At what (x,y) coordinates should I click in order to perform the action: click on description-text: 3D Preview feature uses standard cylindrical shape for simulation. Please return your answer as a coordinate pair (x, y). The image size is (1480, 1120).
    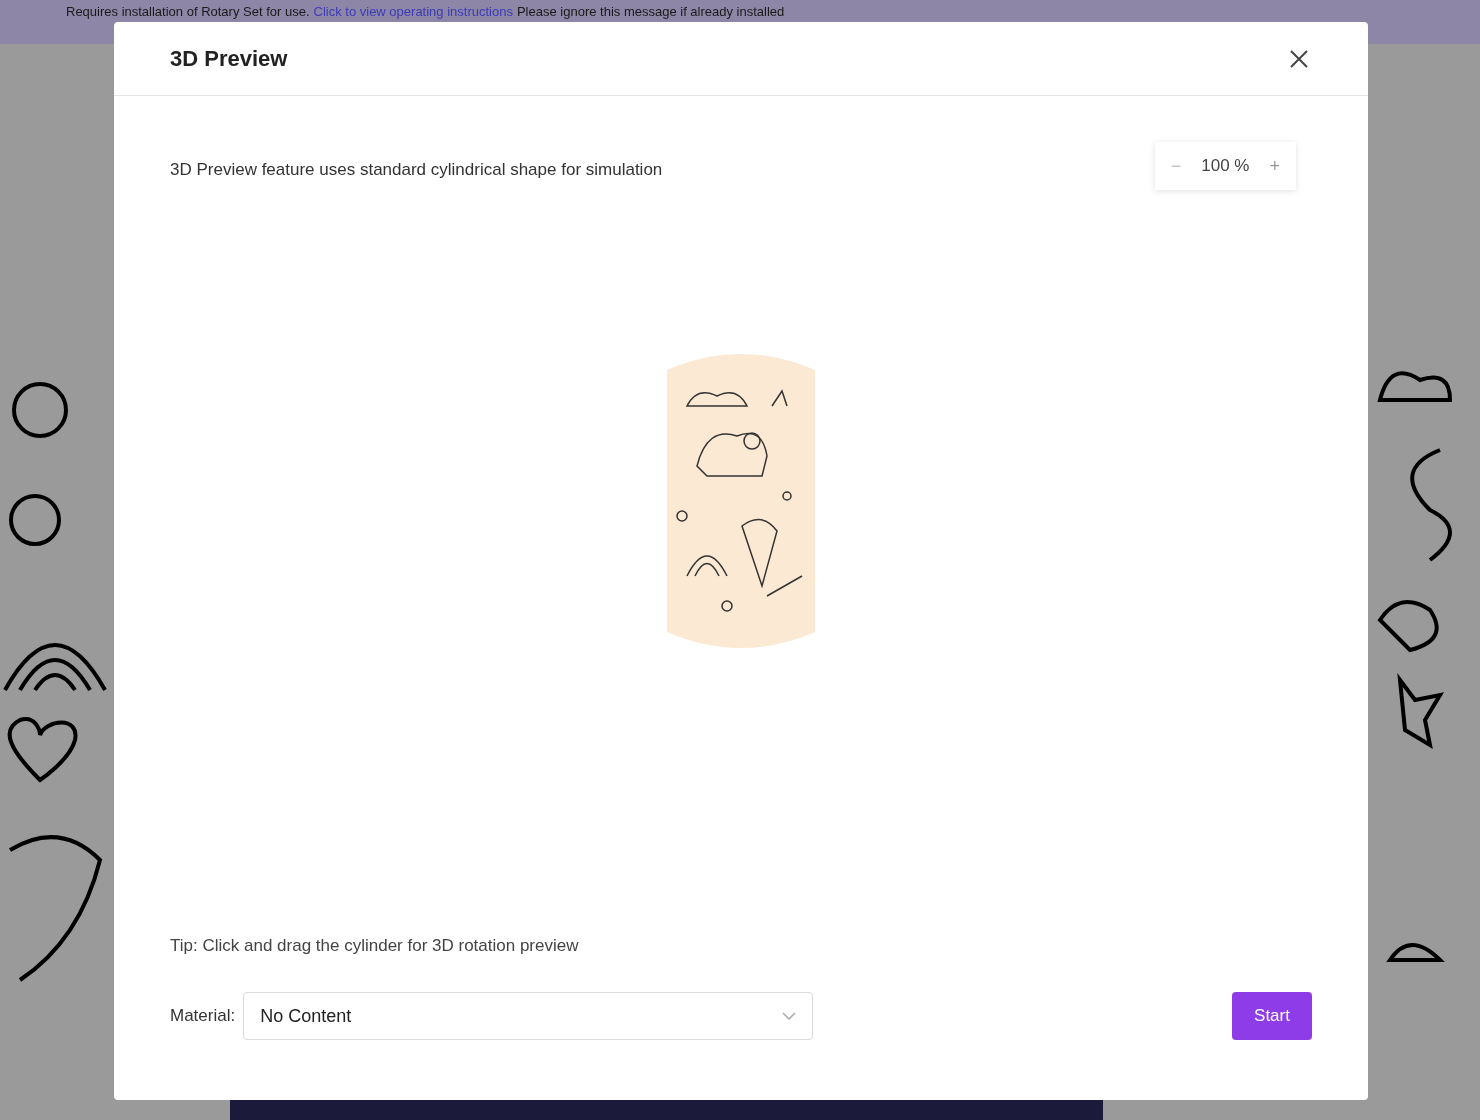
    Looking at the image, I should click on (416, 170).